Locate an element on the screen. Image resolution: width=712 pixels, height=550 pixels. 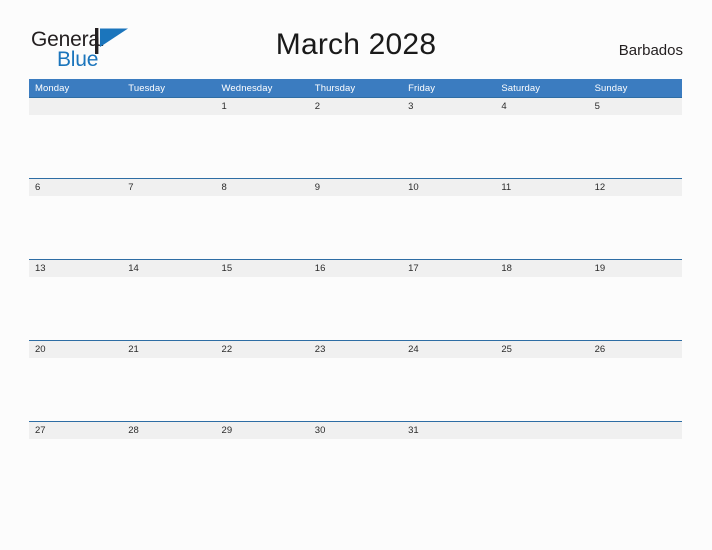
day-cell: 18 is located at coordinates (541, 268).